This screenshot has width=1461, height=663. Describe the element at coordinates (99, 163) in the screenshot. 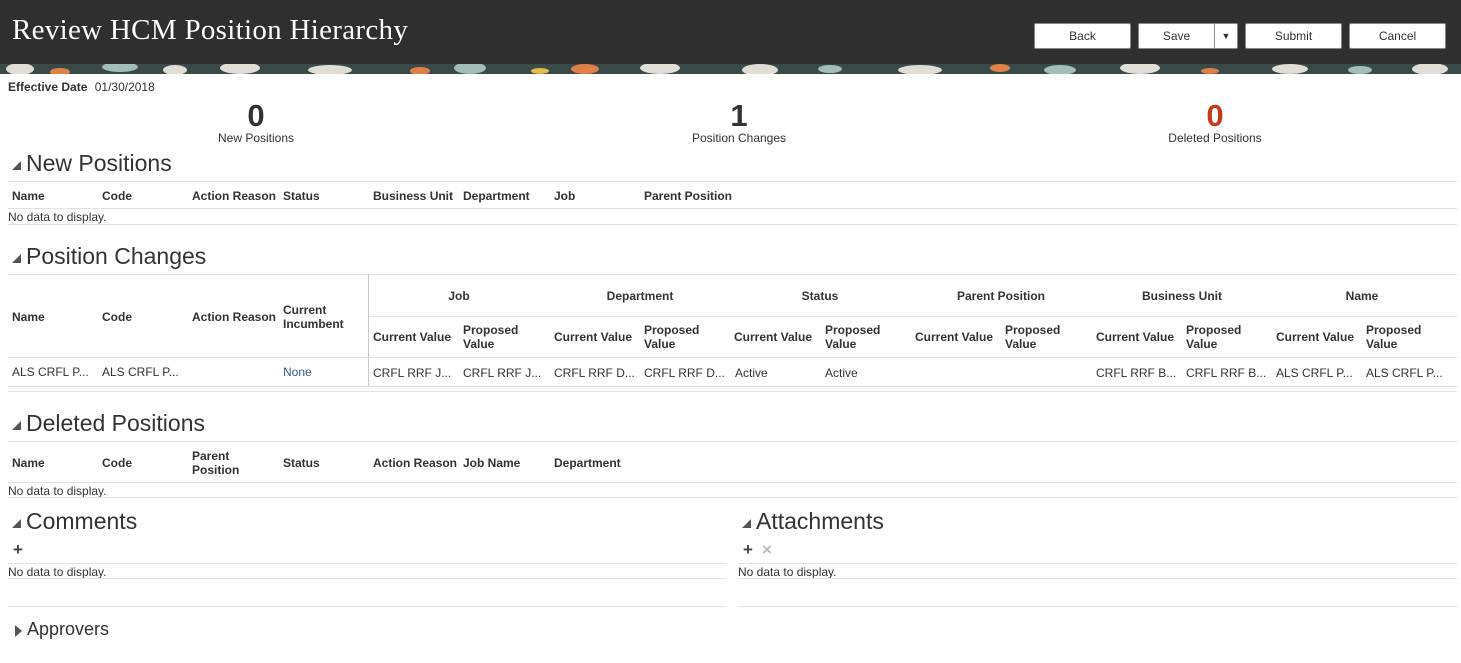

I see `section-title: New Positions` at that location.